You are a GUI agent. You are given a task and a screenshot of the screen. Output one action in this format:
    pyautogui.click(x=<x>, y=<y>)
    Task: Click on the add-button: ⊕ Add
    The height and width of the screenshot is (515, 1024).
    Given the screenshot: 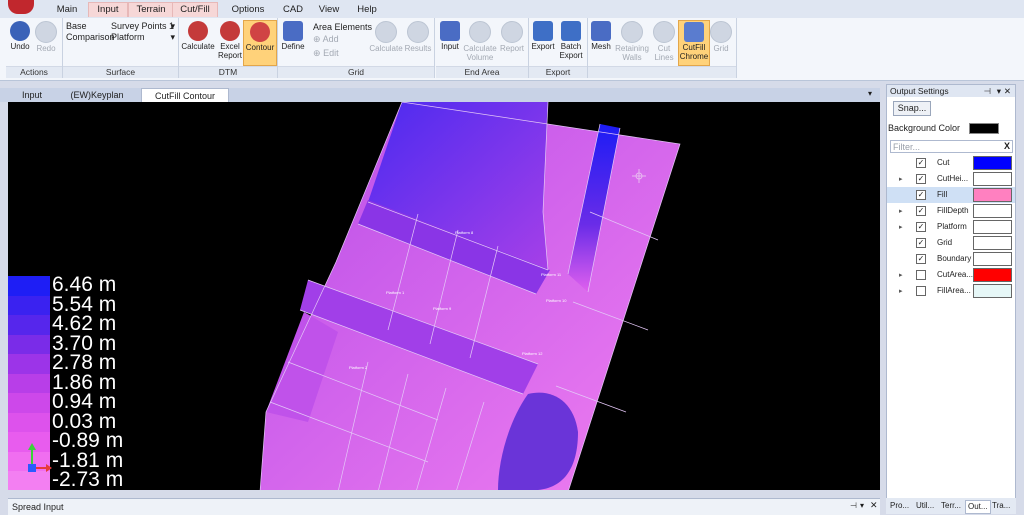 What is the action you would take?
    pyautogui.click(x=326, y=39)
    